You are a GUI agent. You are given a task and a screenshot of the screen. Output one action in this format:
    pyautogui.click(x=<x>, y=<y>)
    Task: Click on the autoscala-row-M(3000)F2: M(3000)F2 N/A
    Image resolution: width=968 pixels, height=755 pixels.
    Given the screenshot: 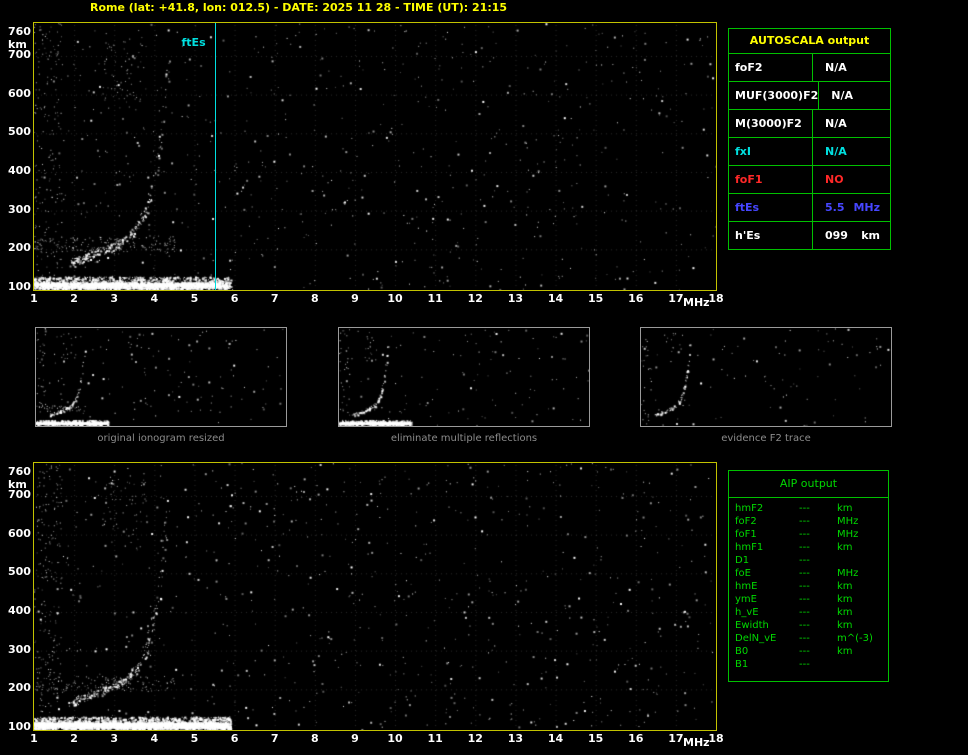 What is the action you would take?
    pyautogui.click(x=809, y=124)
    